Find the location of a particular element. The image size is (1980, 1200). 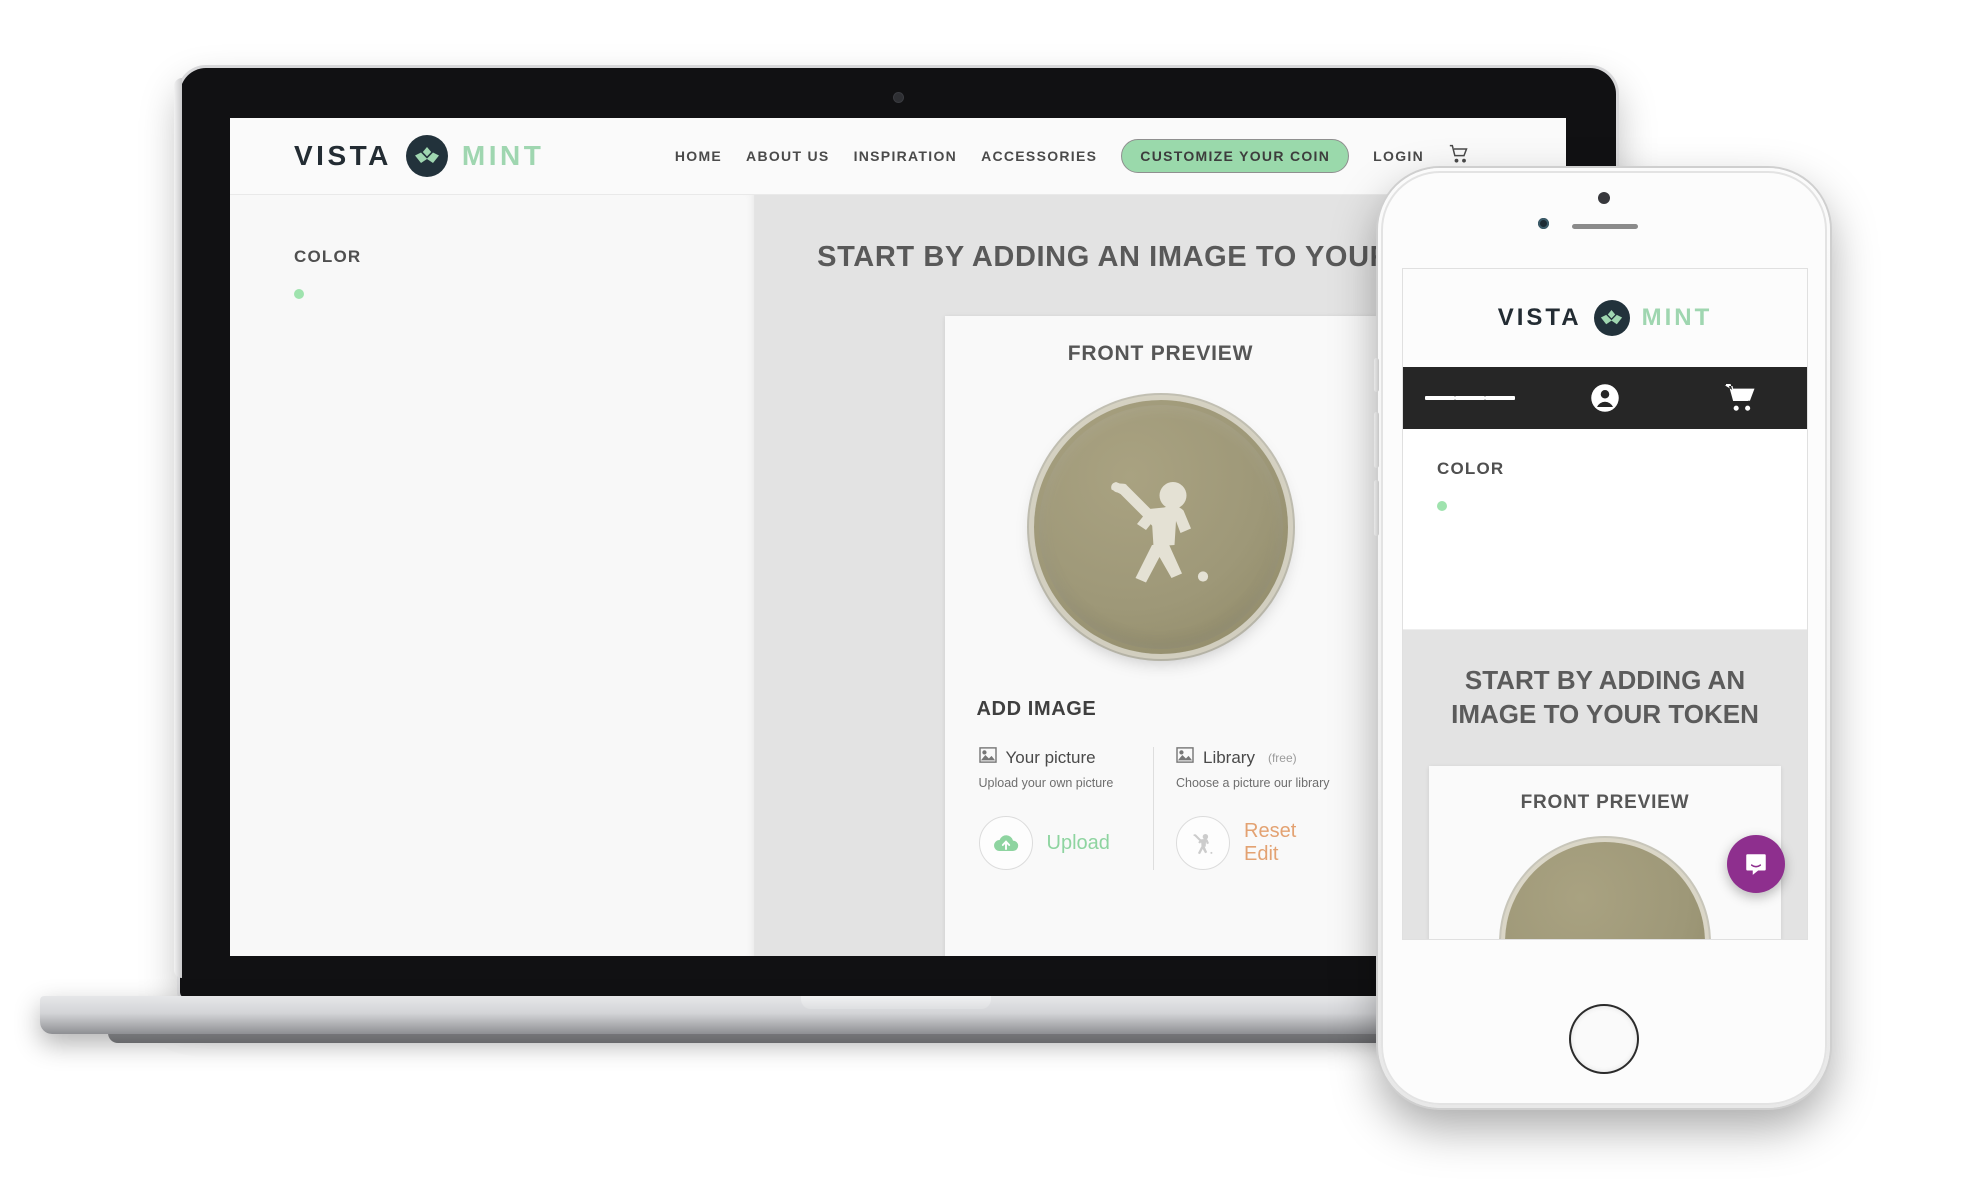

front-preview-card: FRONT PREVIEW is located at coordinates (1160, 636).